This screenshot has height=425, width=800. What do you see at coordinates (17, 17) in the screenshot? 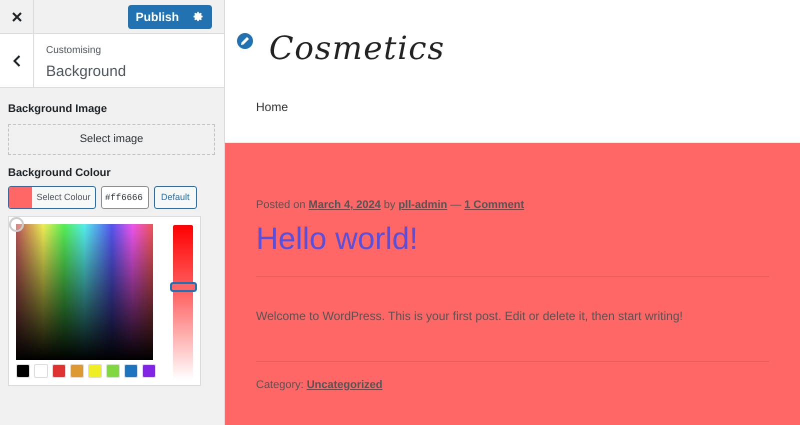
I see `close-icon` at bounding box center [17, 17].